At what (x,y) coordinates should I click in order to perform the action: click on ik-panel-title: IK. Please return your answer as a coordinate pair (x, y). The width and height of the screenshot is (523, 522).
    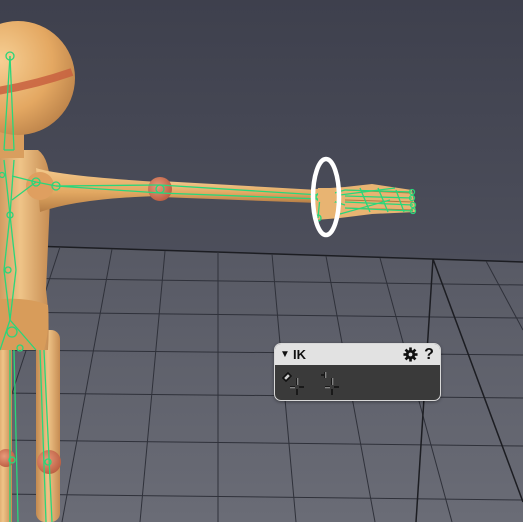
    Looking at the image, I should click on (299, 354).